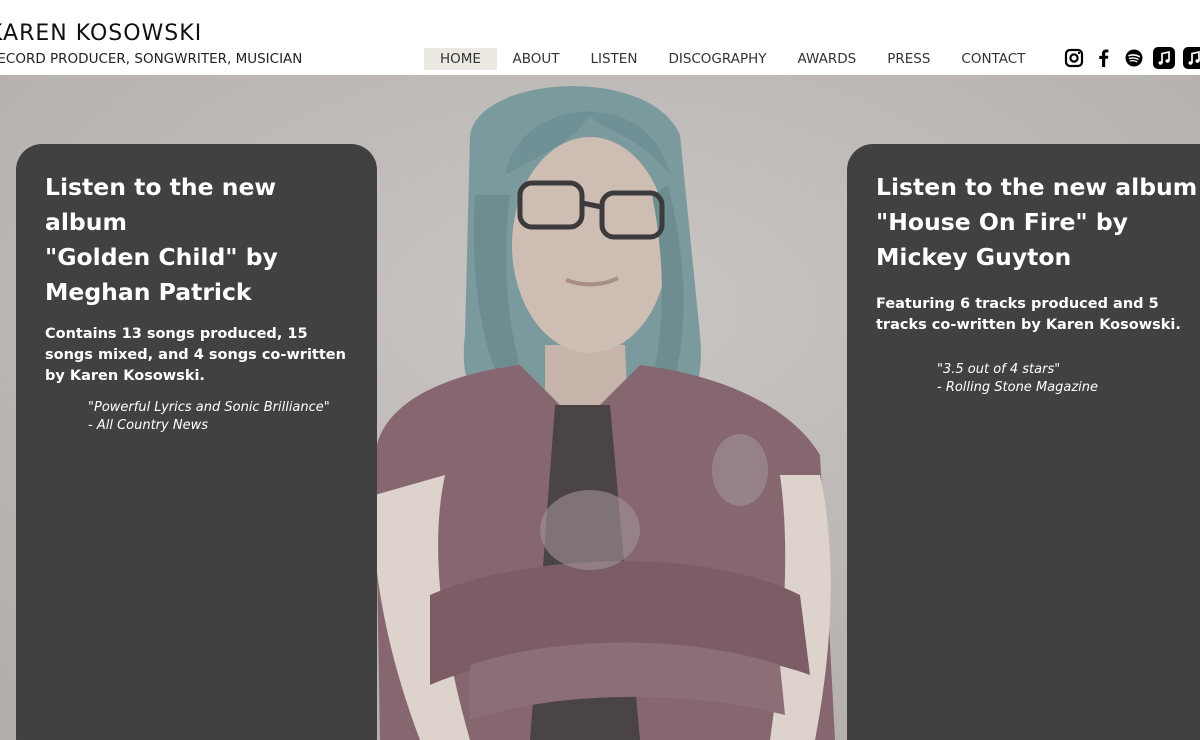 This screenshot has width=1200, height=740. I want to click on site-tagline: RECORD PRODUCER, SONGWRITER, MUSICIAN, so click(151, 59).